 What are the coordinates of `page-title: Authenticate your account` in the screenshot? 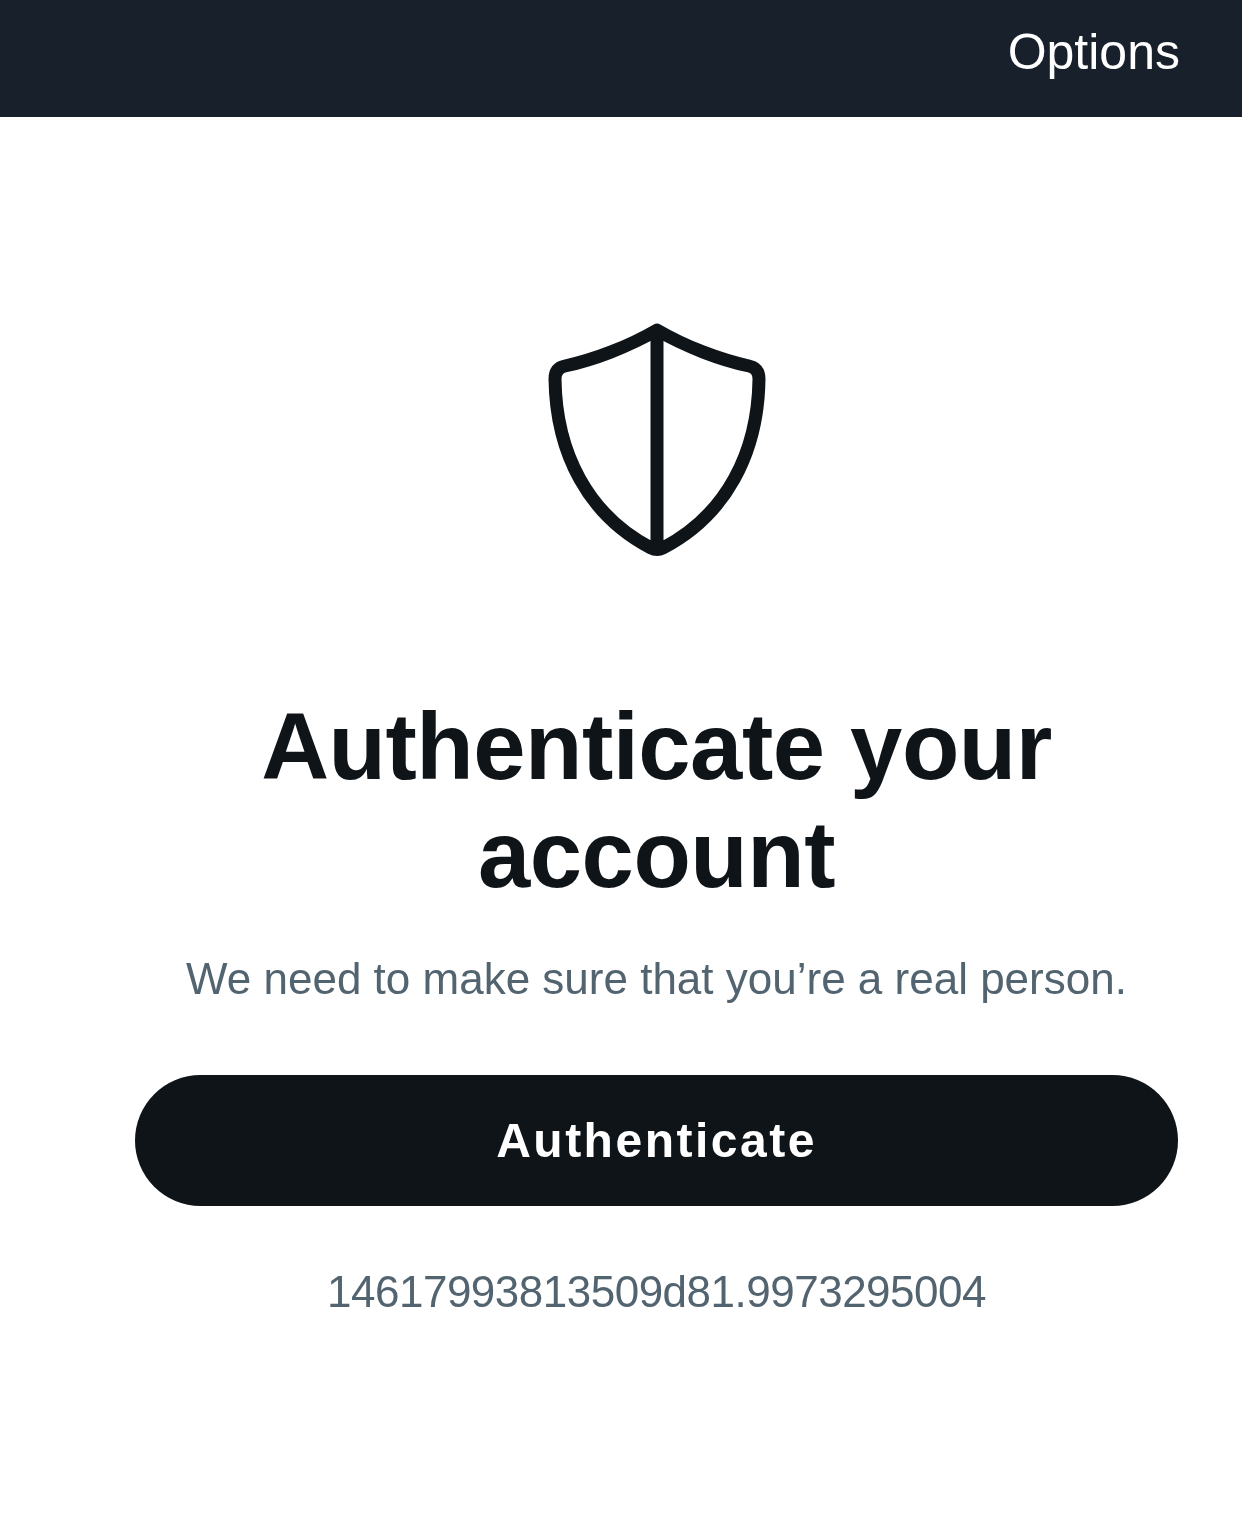 It's located at (656, 801).